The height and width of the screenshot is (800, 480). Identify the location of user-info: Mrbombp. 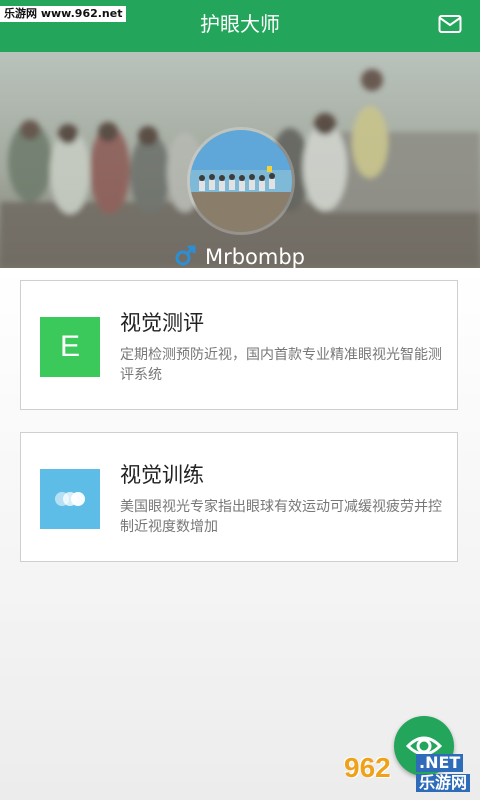
(240, 255).